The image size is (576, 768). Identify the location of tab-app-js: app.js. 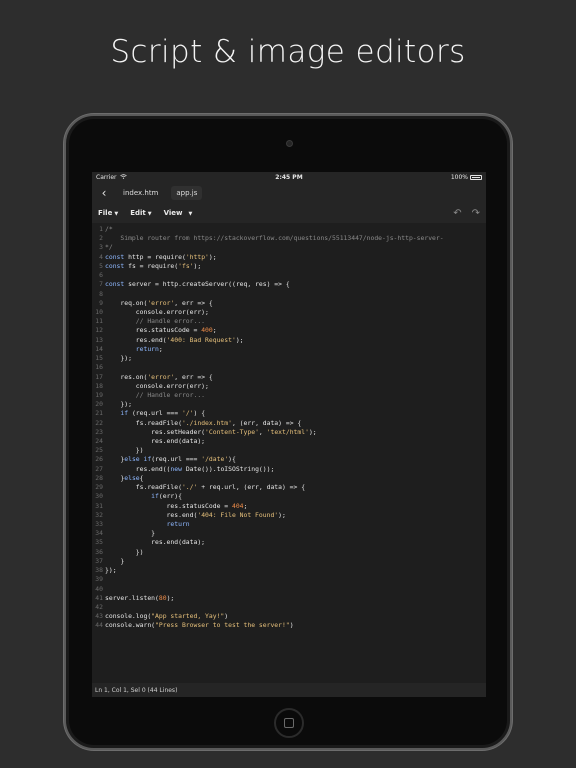
(187, 192).